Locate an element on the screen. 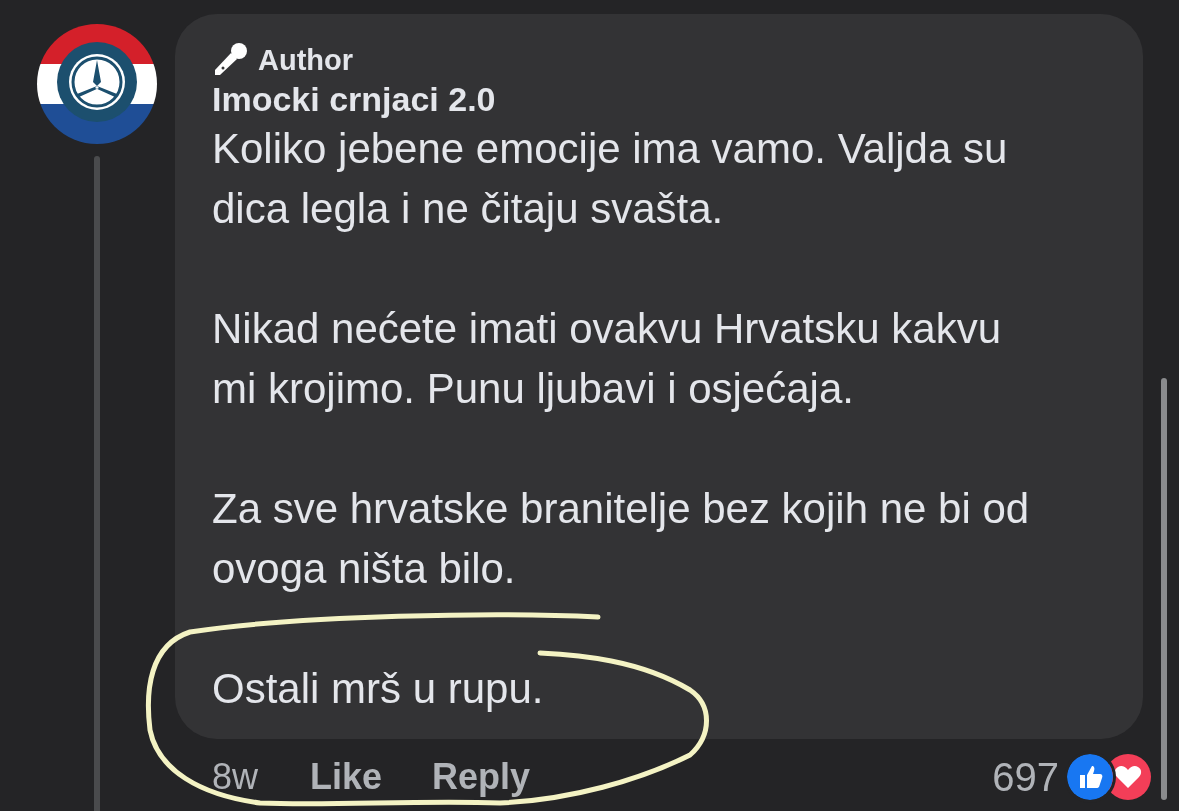 The image size is (1179, 811). author-label: Author is located at coordinates (306, 60).